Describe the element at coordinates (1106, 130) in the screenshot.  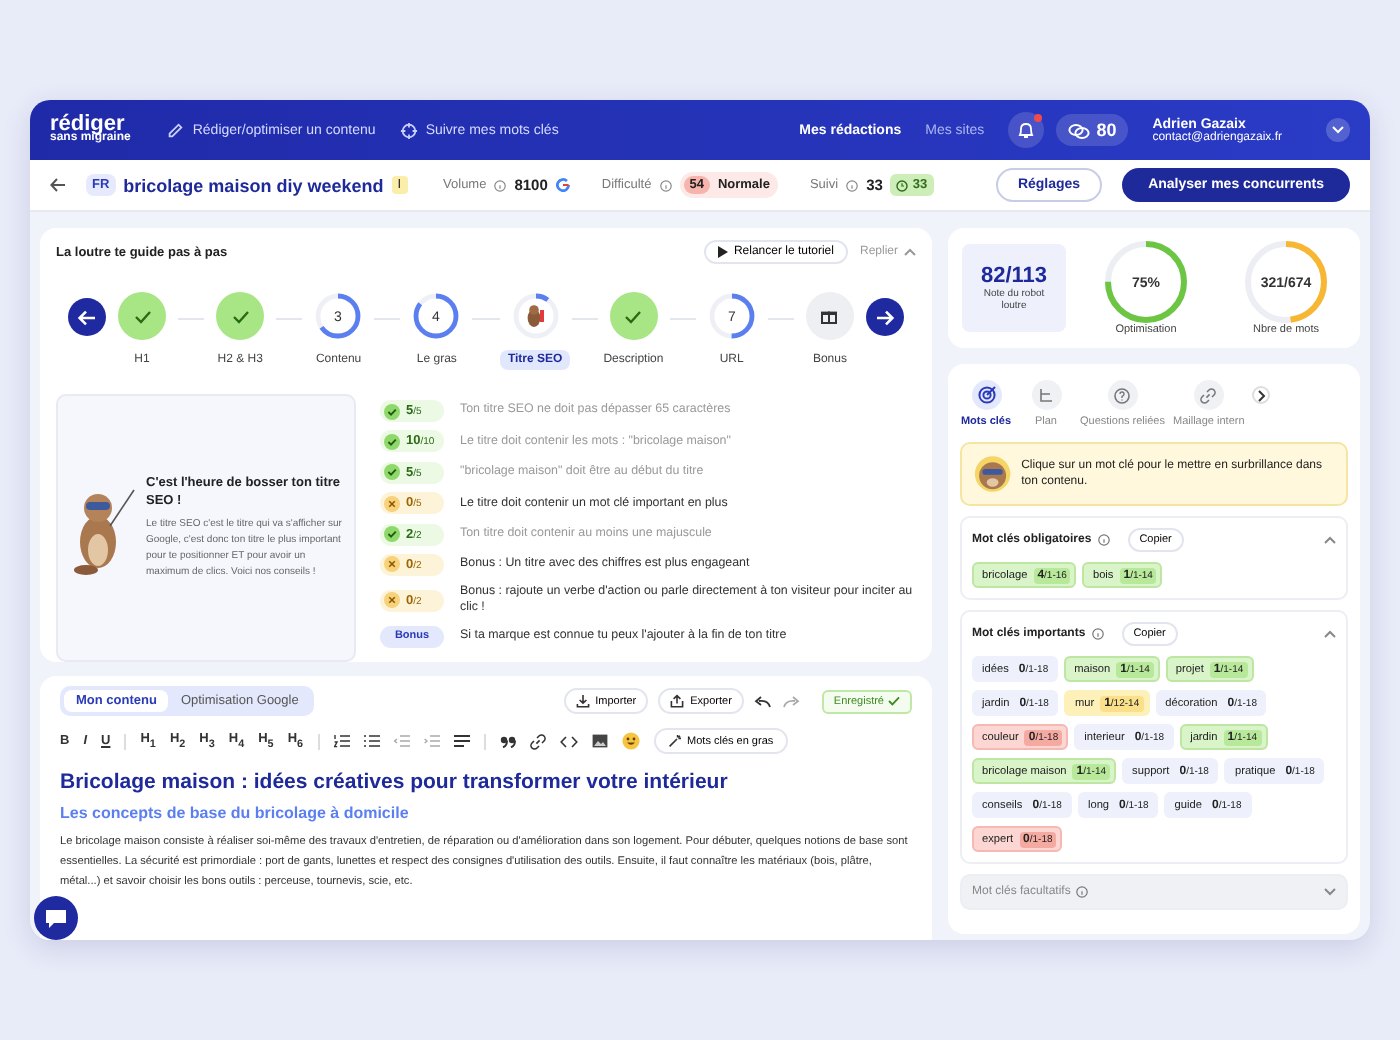
I see `credits-count: 80` at that location.